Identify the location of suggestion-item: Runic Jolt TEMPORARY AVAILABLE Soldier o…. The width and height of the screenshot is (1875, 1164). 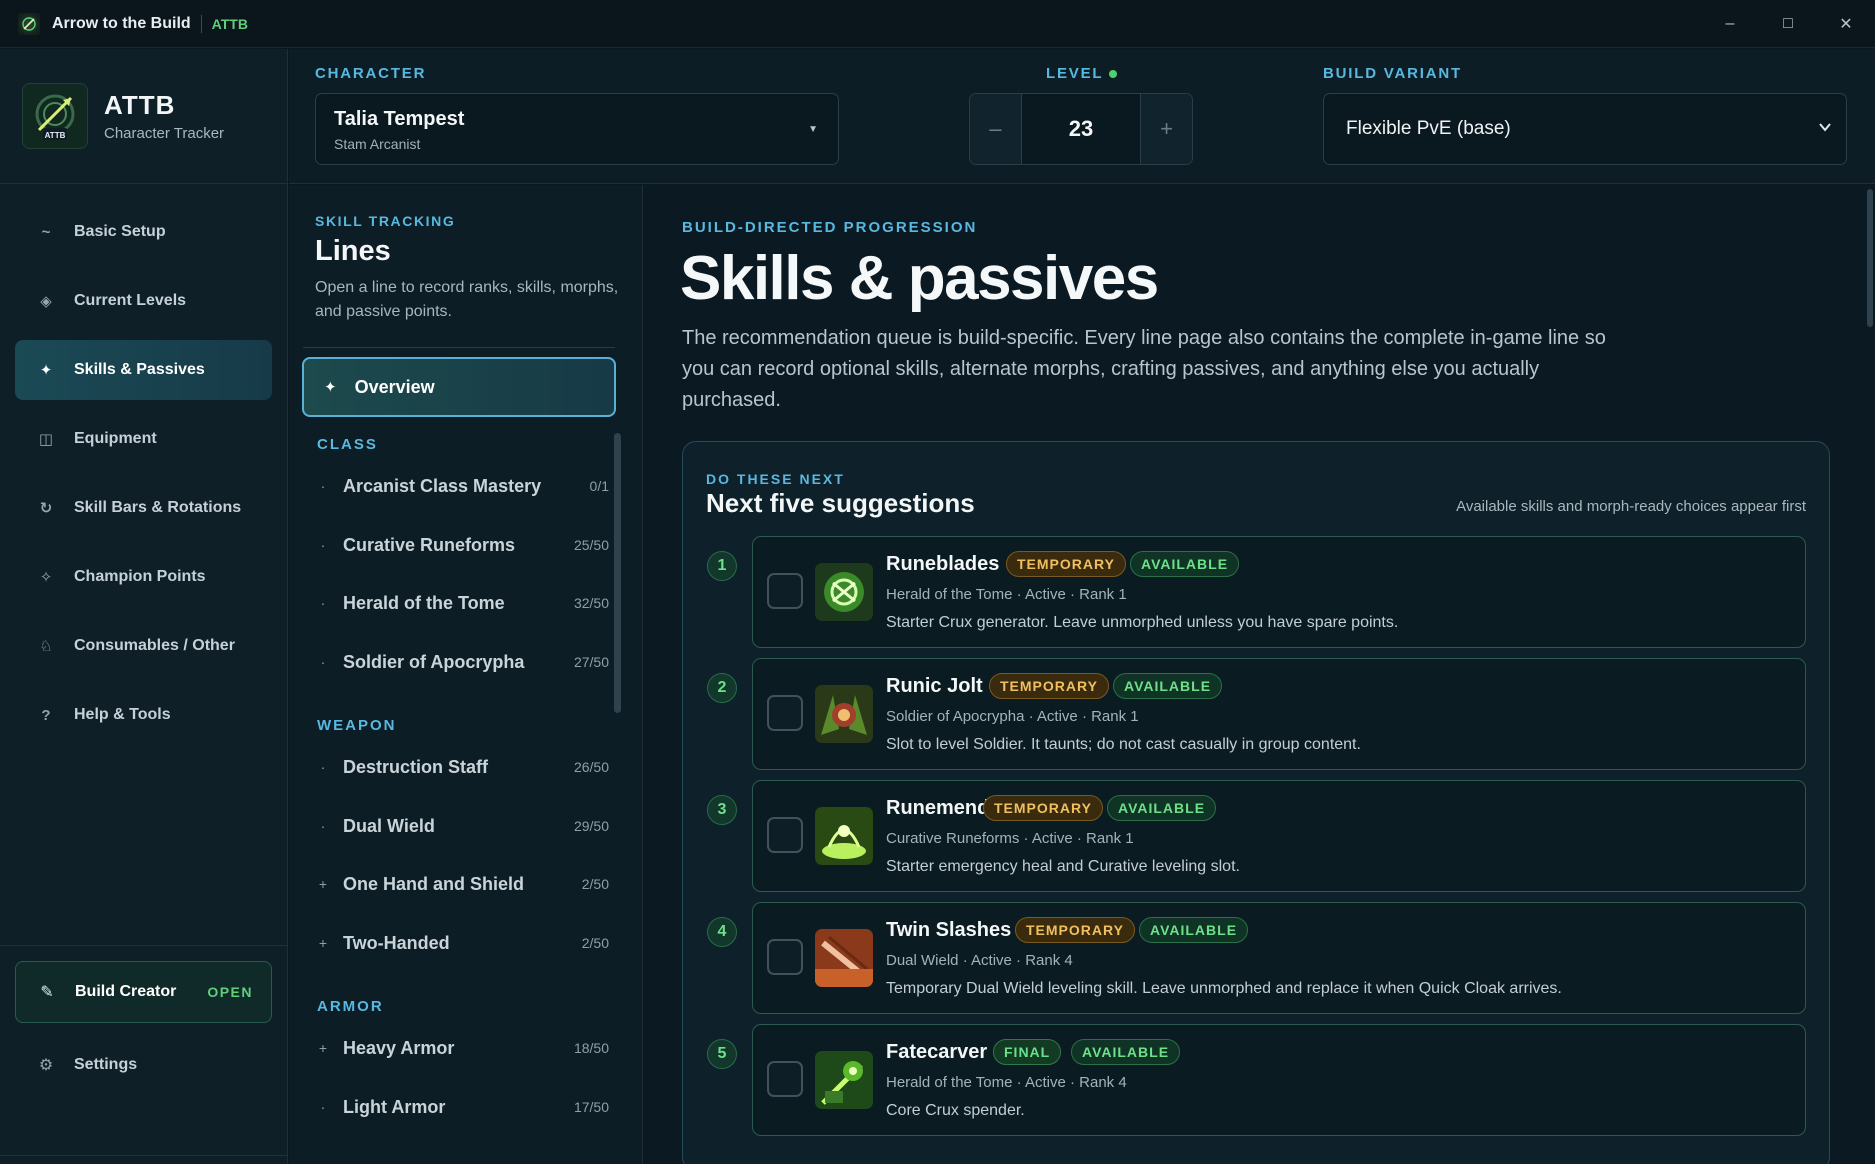
(1279, 714).